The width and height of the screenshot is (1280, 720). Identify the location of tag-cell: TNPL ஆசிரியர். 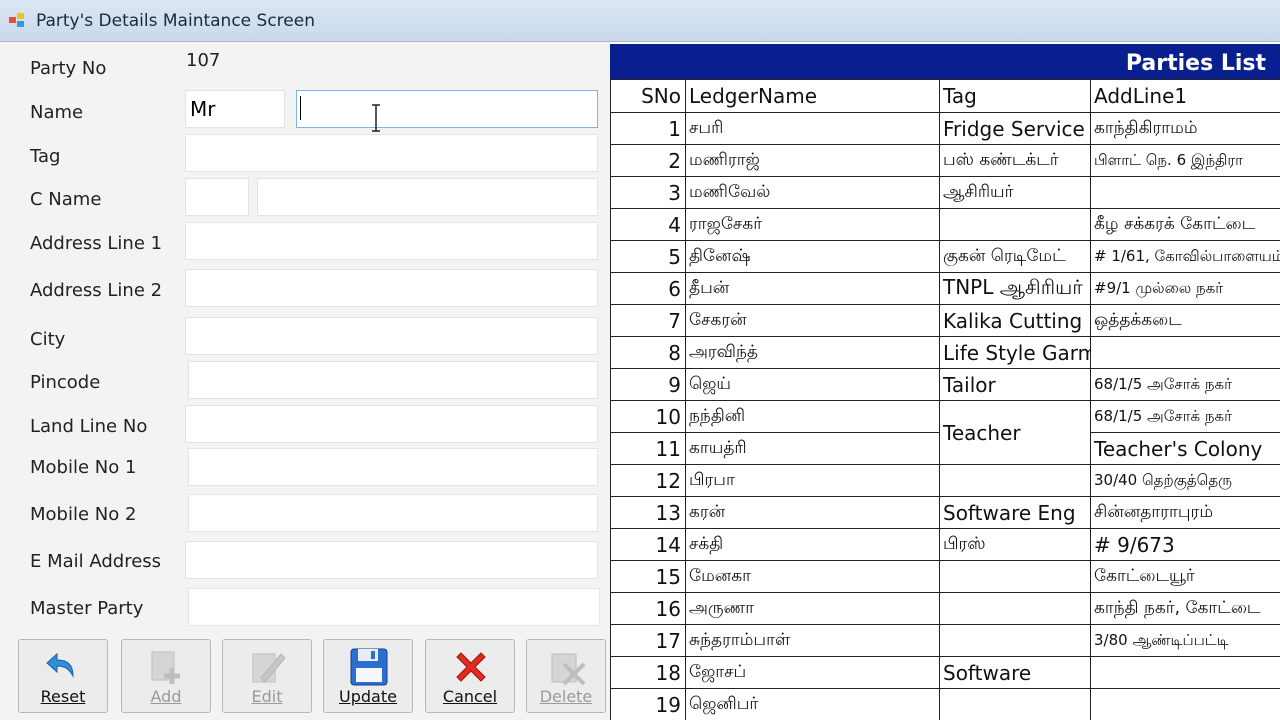
(1015, 288).